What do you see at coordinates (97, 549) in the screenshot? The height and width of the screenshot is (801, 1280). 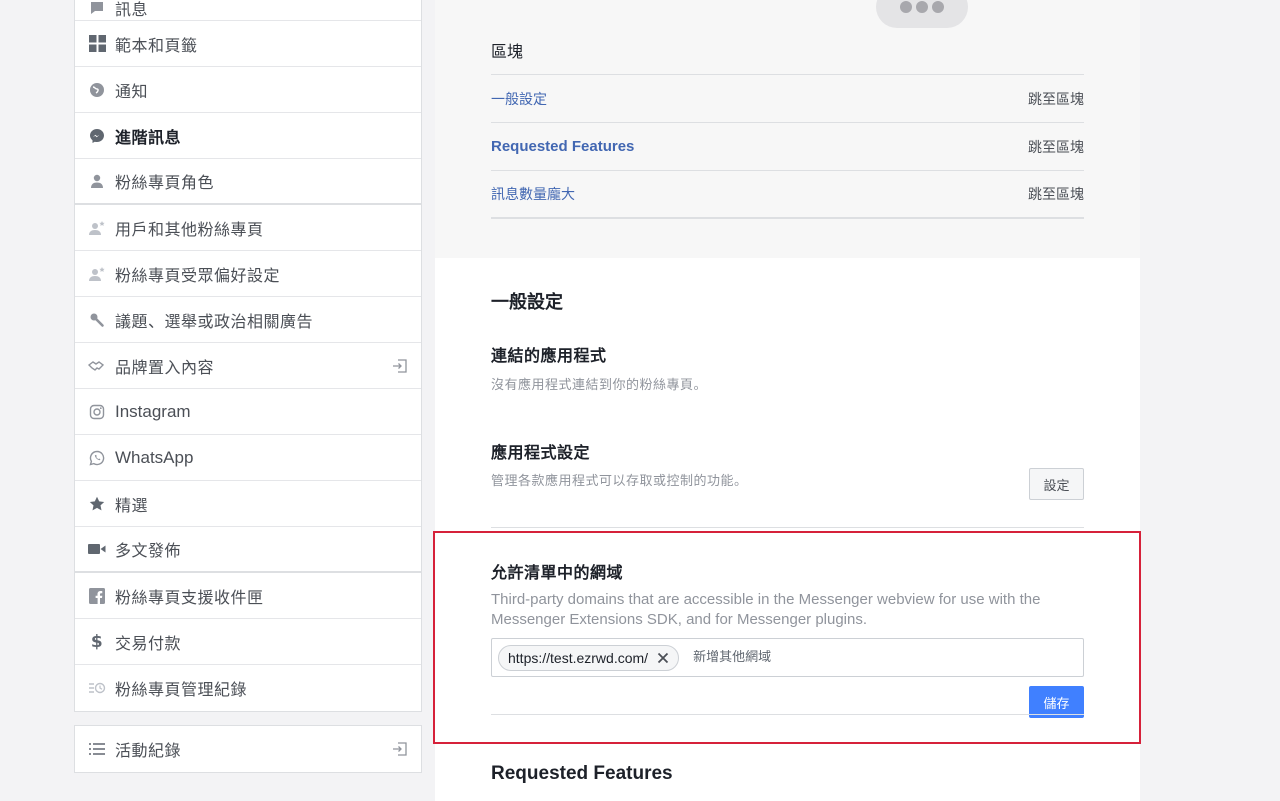 I see `video-icon` at bounding box center [97, 549].